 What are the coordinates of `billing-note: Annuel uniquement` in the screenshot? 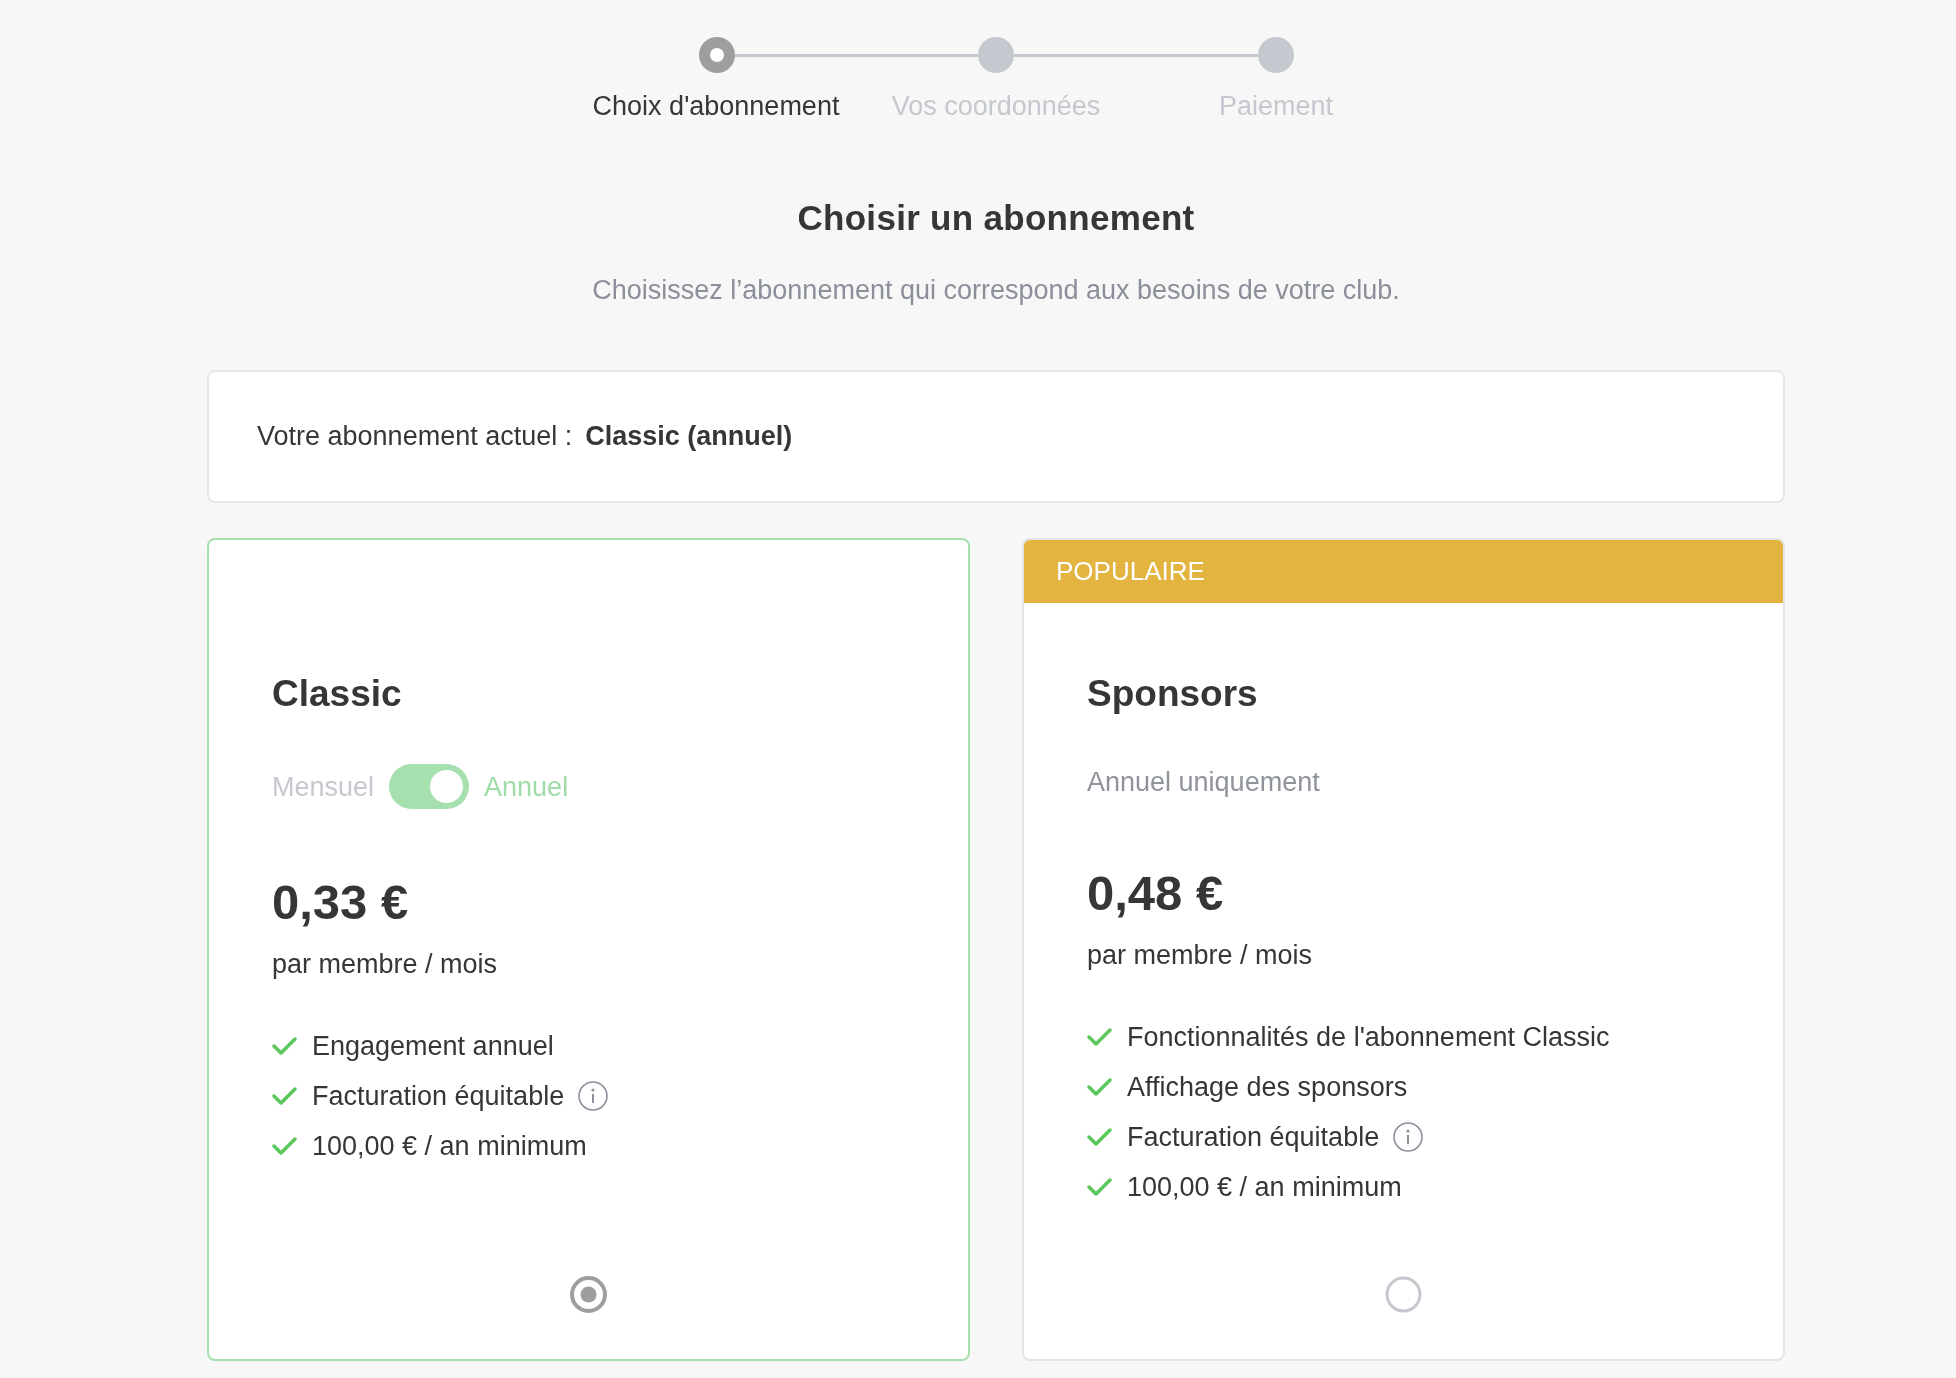 It's located at (1203, 782).